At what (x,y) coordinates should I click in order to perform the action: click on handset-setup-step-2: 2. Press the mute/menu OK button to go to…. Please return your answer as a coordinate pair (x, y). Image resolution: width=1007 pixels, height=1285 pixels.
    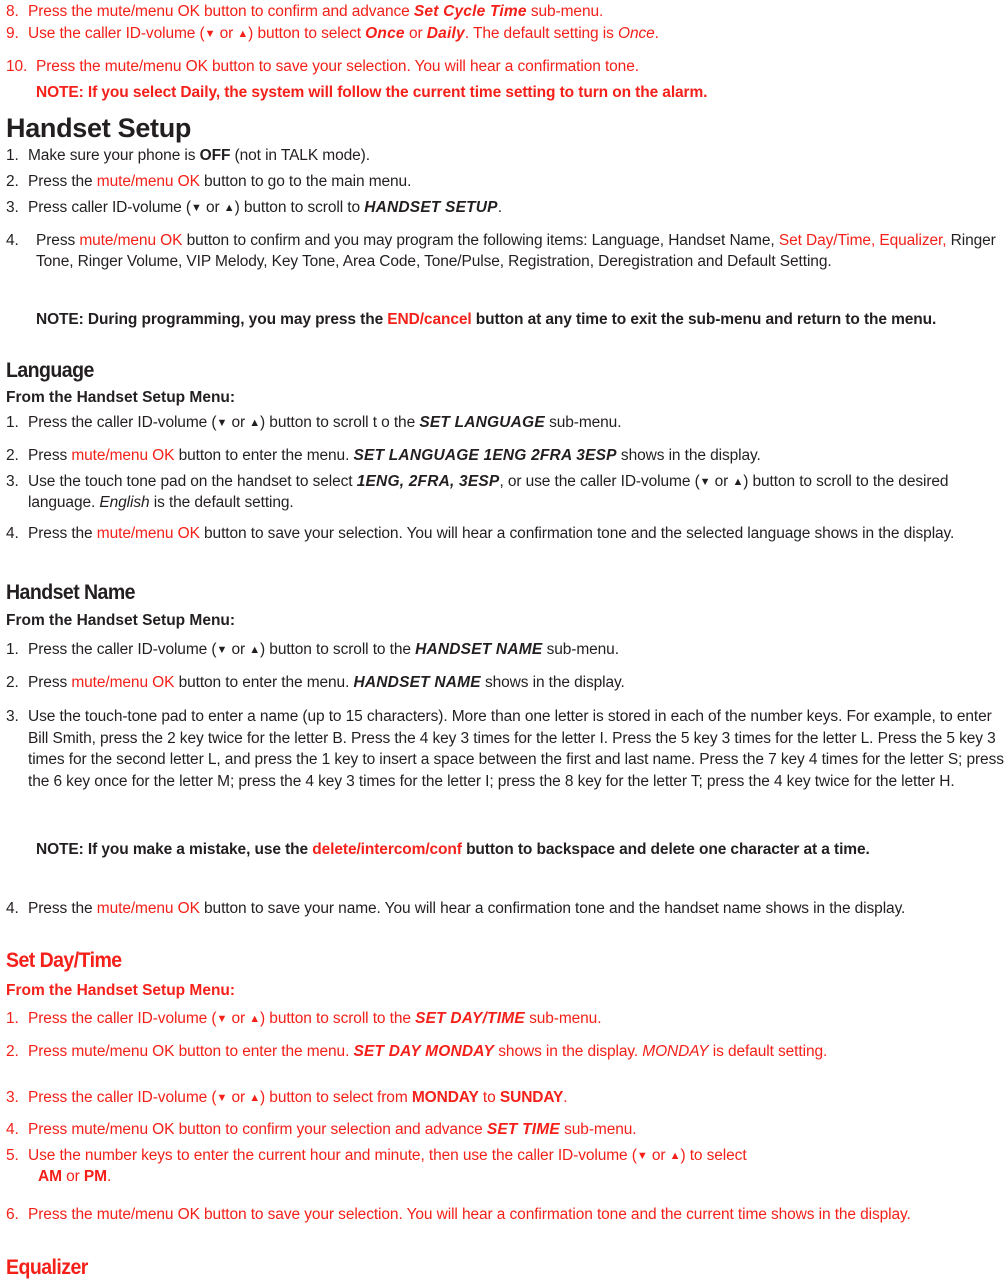
    Looking at the image, I should click on (506, 182).